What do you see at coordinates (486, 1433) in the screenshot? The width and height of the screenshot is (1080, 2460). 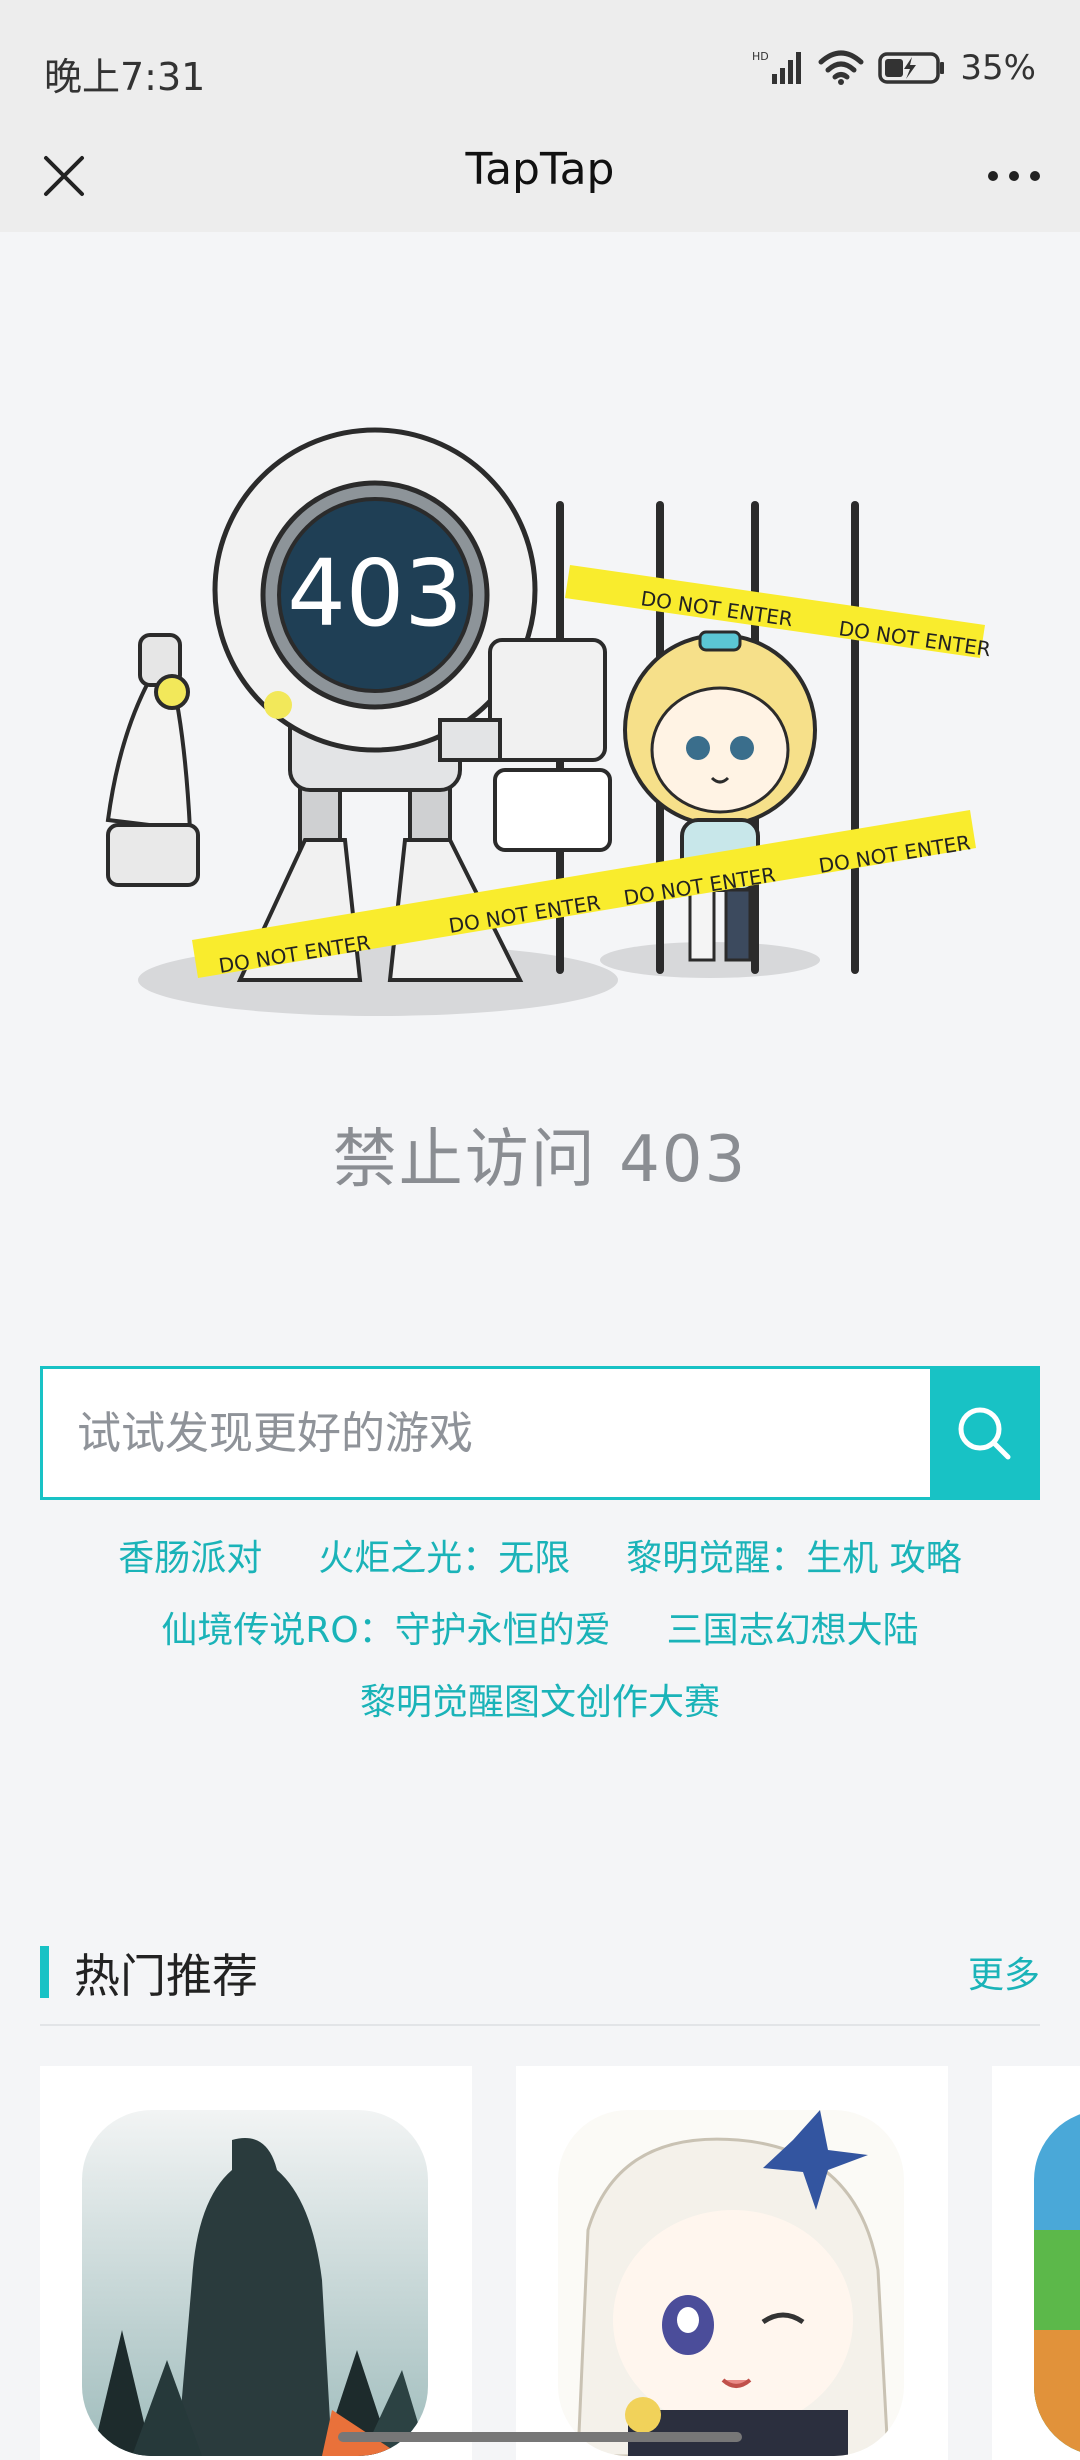 I see `search-input` at bounding box center [486, 1433].